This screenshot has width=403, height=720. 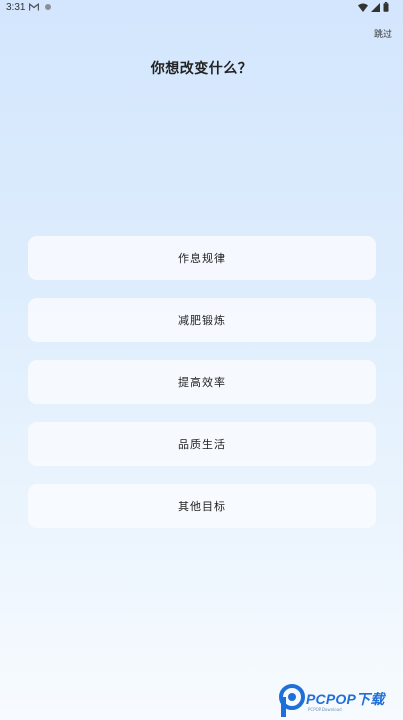 I want to click on option-quality-life: 品质生活, so click(x=202, y=444).